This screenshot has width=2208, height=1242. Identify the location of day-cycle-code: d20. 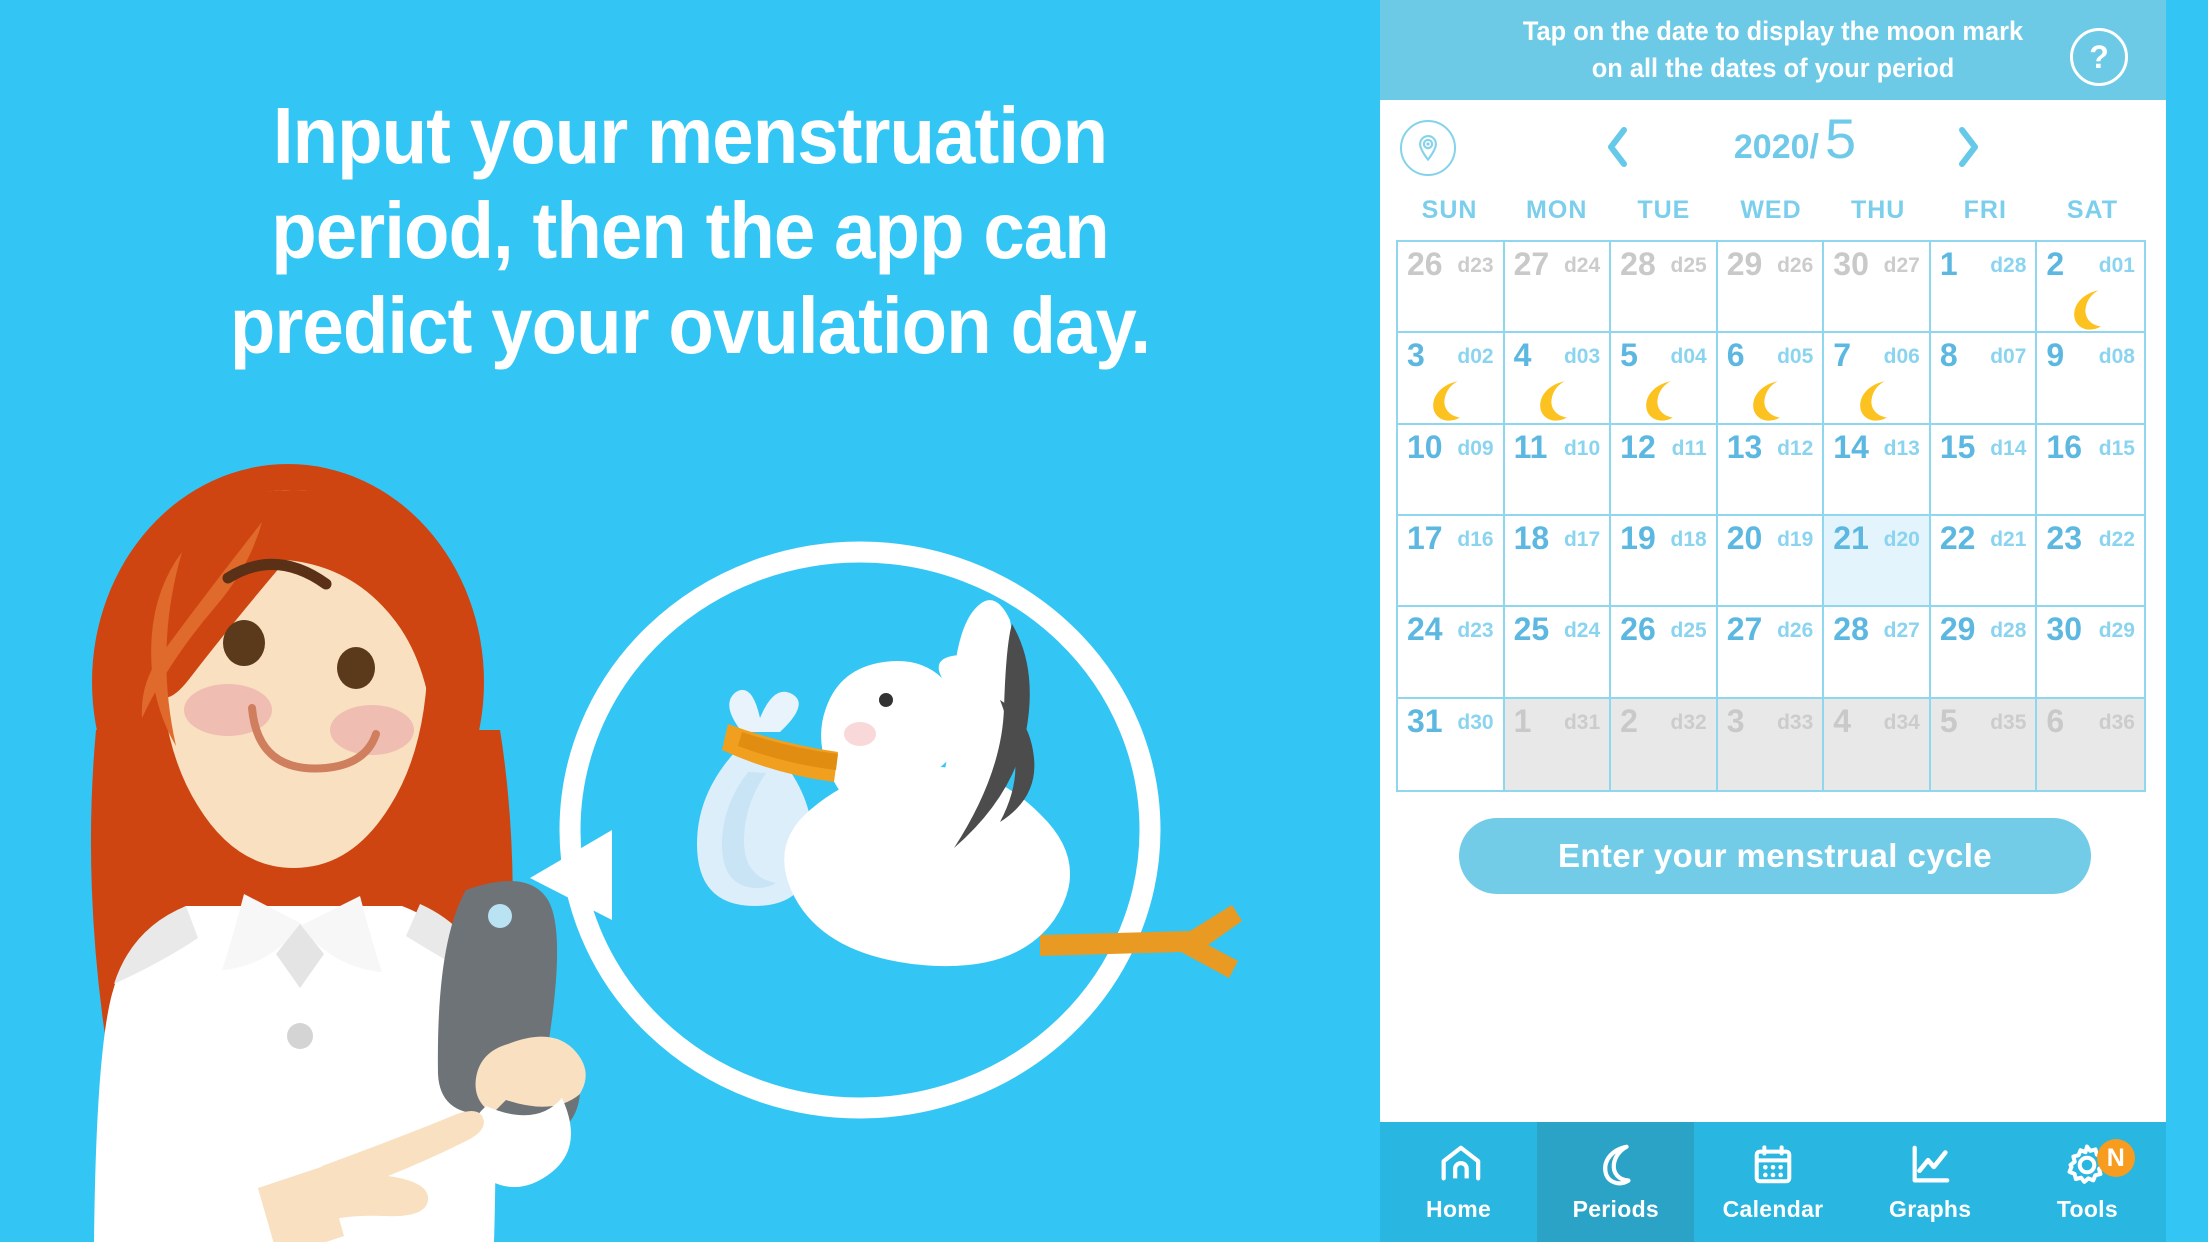
(1901, 539).